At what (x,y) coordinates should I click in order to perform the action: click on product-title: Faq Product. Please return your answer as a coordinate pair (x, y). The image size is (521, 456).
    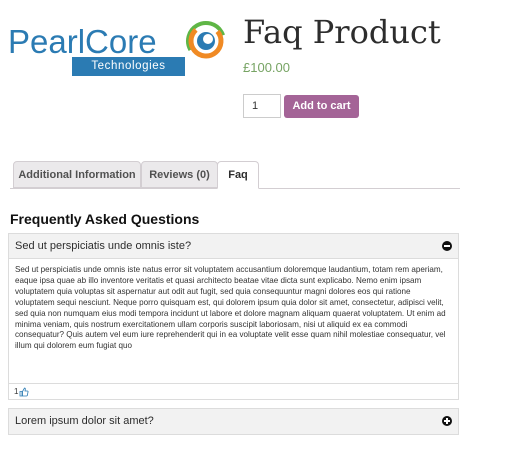
    Looking at the image, I should click on (342, 32).